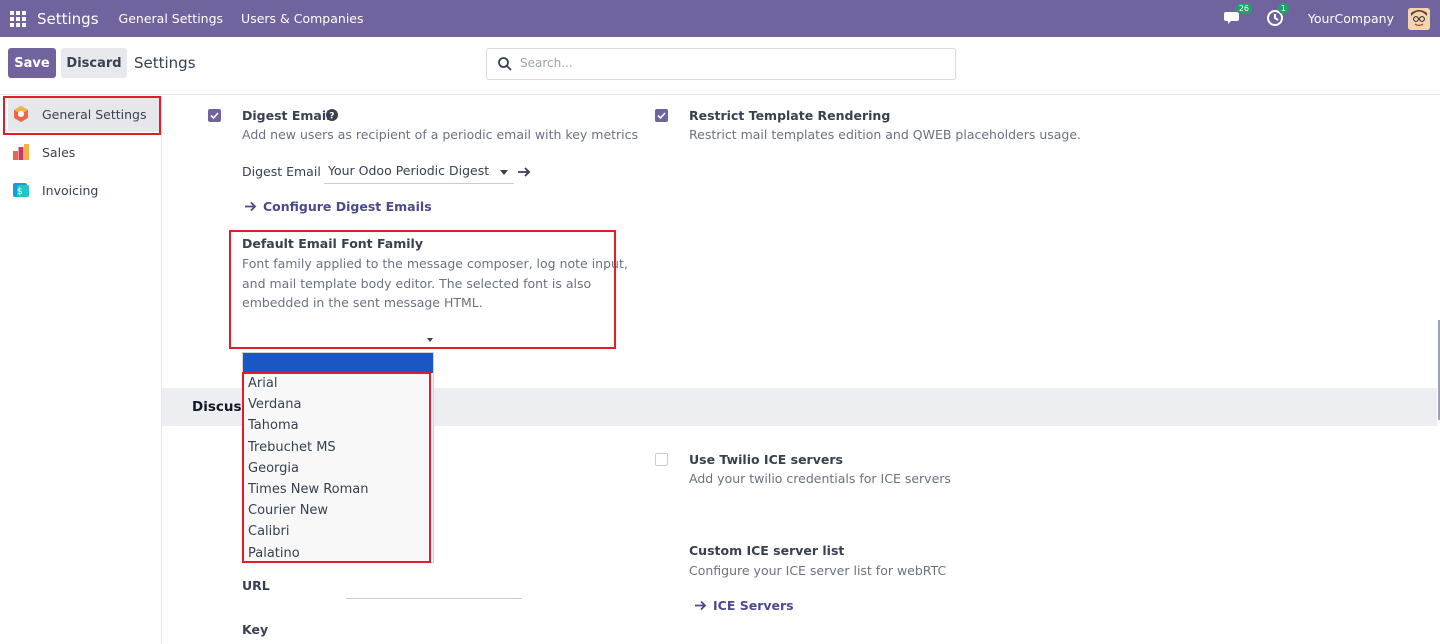  Describe the element at coordinates (21, 114) in the screenshot. I see `general-settings-icon` at that location.